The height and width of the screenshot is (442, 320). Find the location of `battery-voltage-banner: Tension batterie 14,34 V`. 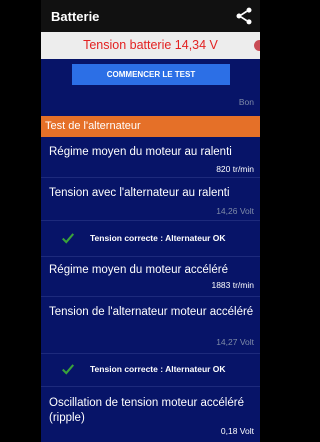

battery-voltage-banner: Tension batterie 14,34 V is located at coordinates (150, 45).